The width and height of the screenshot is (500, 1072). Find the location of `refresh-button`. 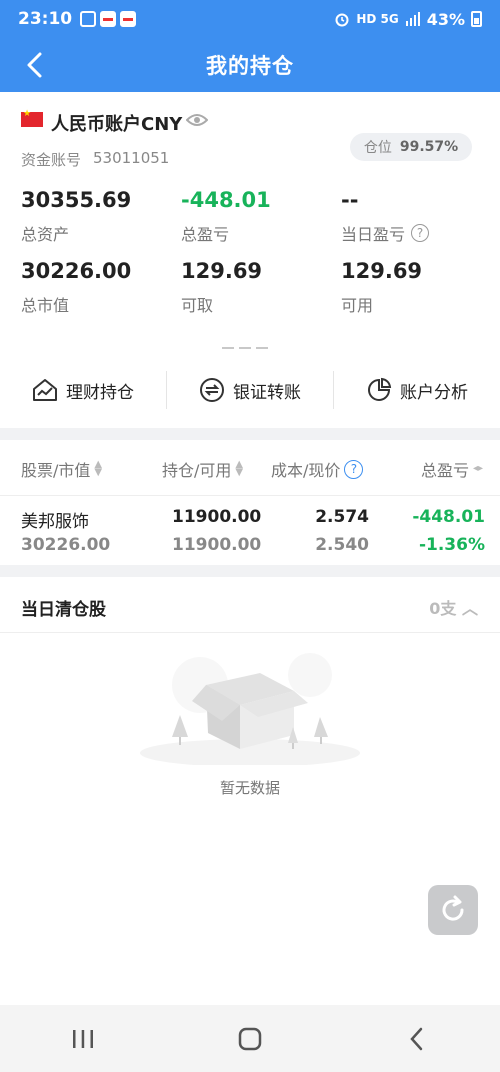

refresh-button is located at coordinates (453, 910).